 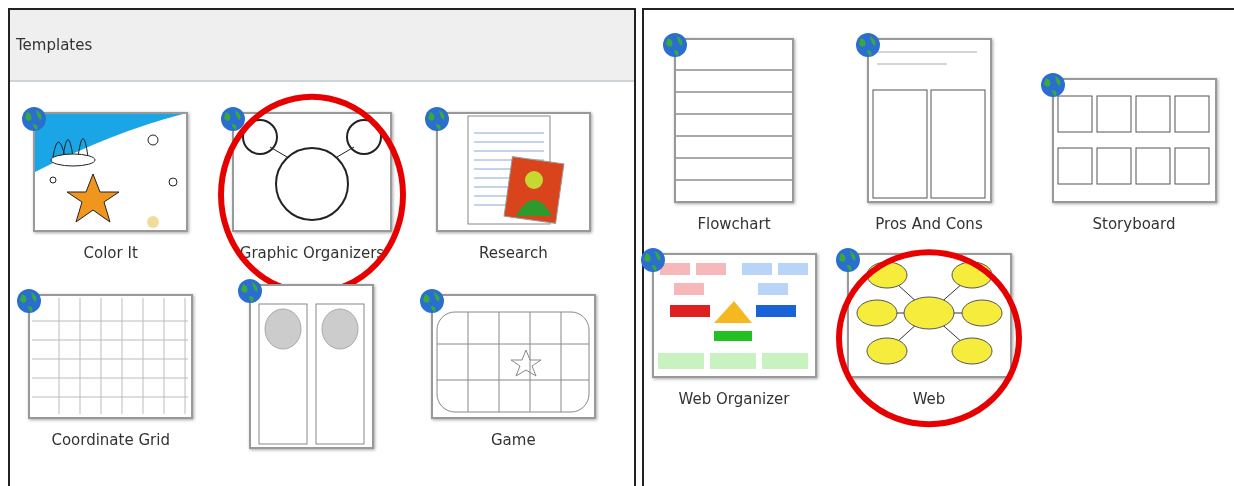 I want to click on template-label: Pros And Cons, so click(x=929, y=224).